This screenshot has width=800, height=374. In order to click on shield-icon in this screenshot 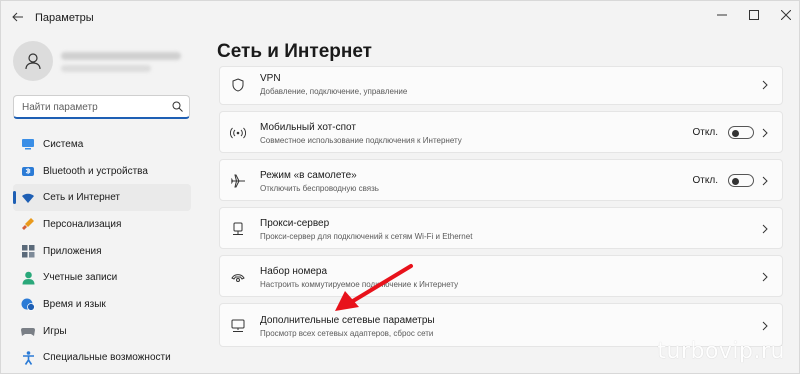, I will do `click(238, 85)`.